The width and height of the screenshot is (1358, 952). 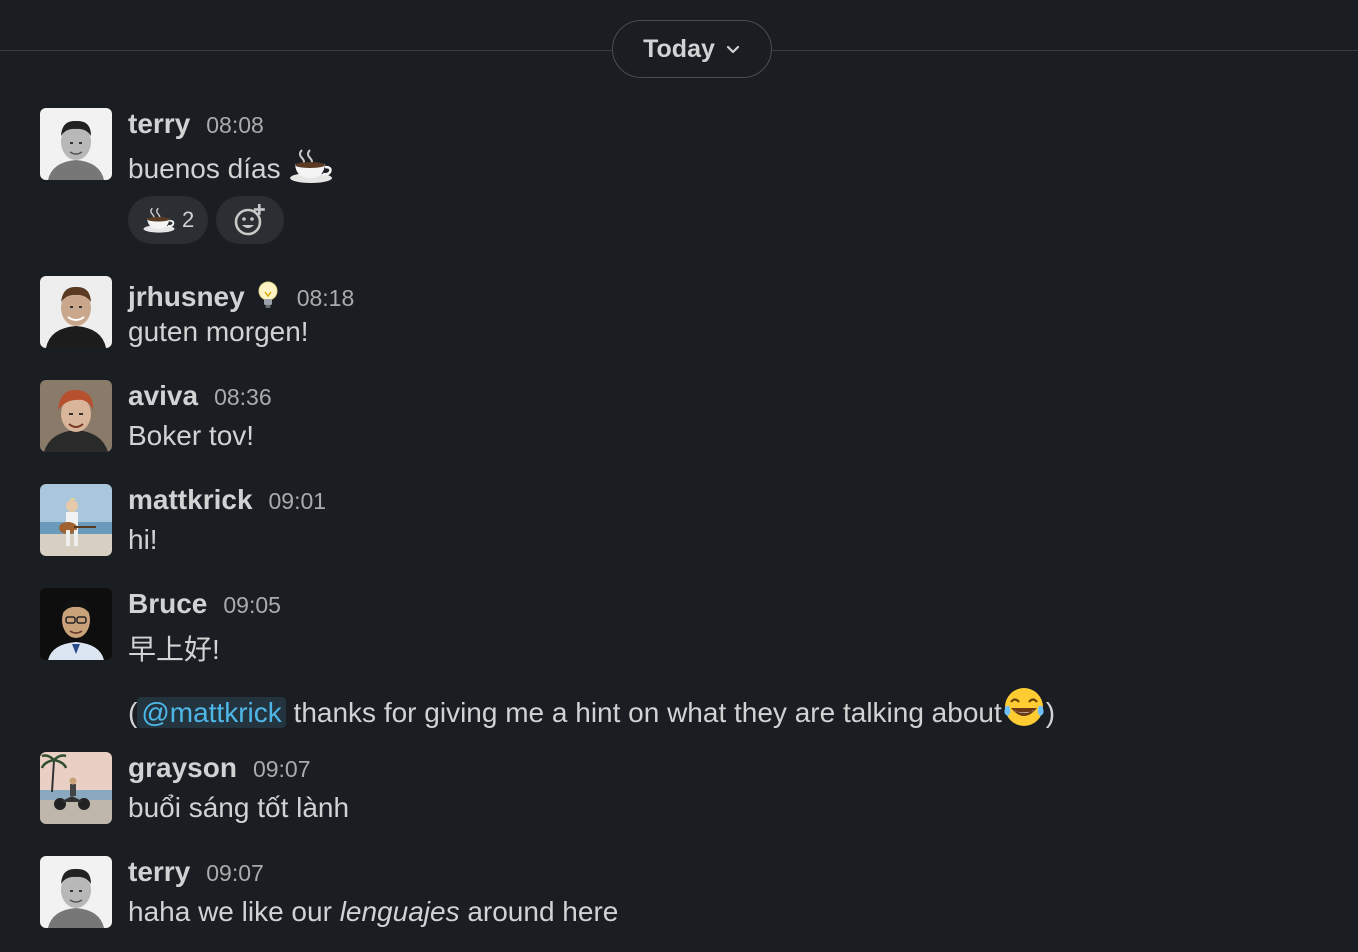 I want to click on sender-name: jrhusney, so click(x=186, y=297).